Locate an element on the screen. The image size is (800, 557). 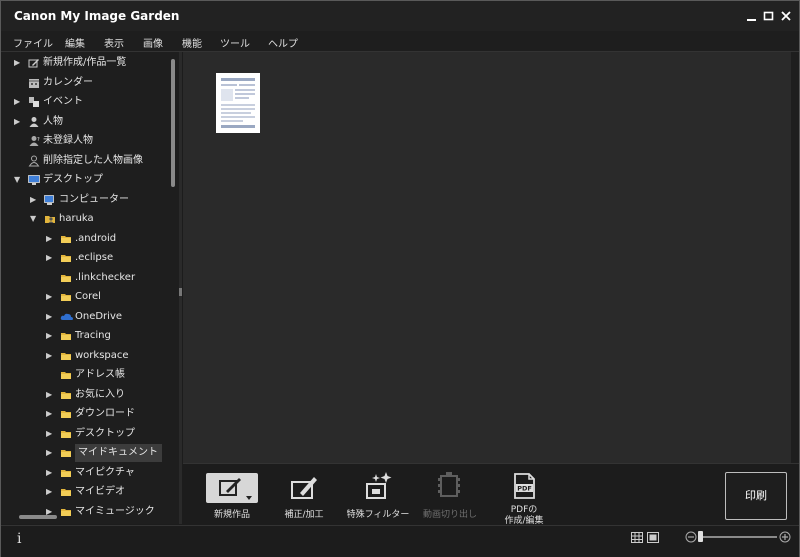
zoom-out-icon is located at coordinates (691, 537).